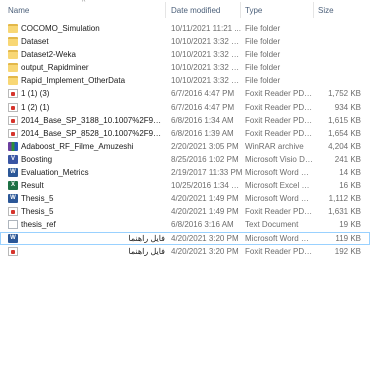 This screenshot has width=370, height=380. Describe the element at coordinates (35, 107) in the screenshot. I see `file-name: 1 (2) (1)` at that location.